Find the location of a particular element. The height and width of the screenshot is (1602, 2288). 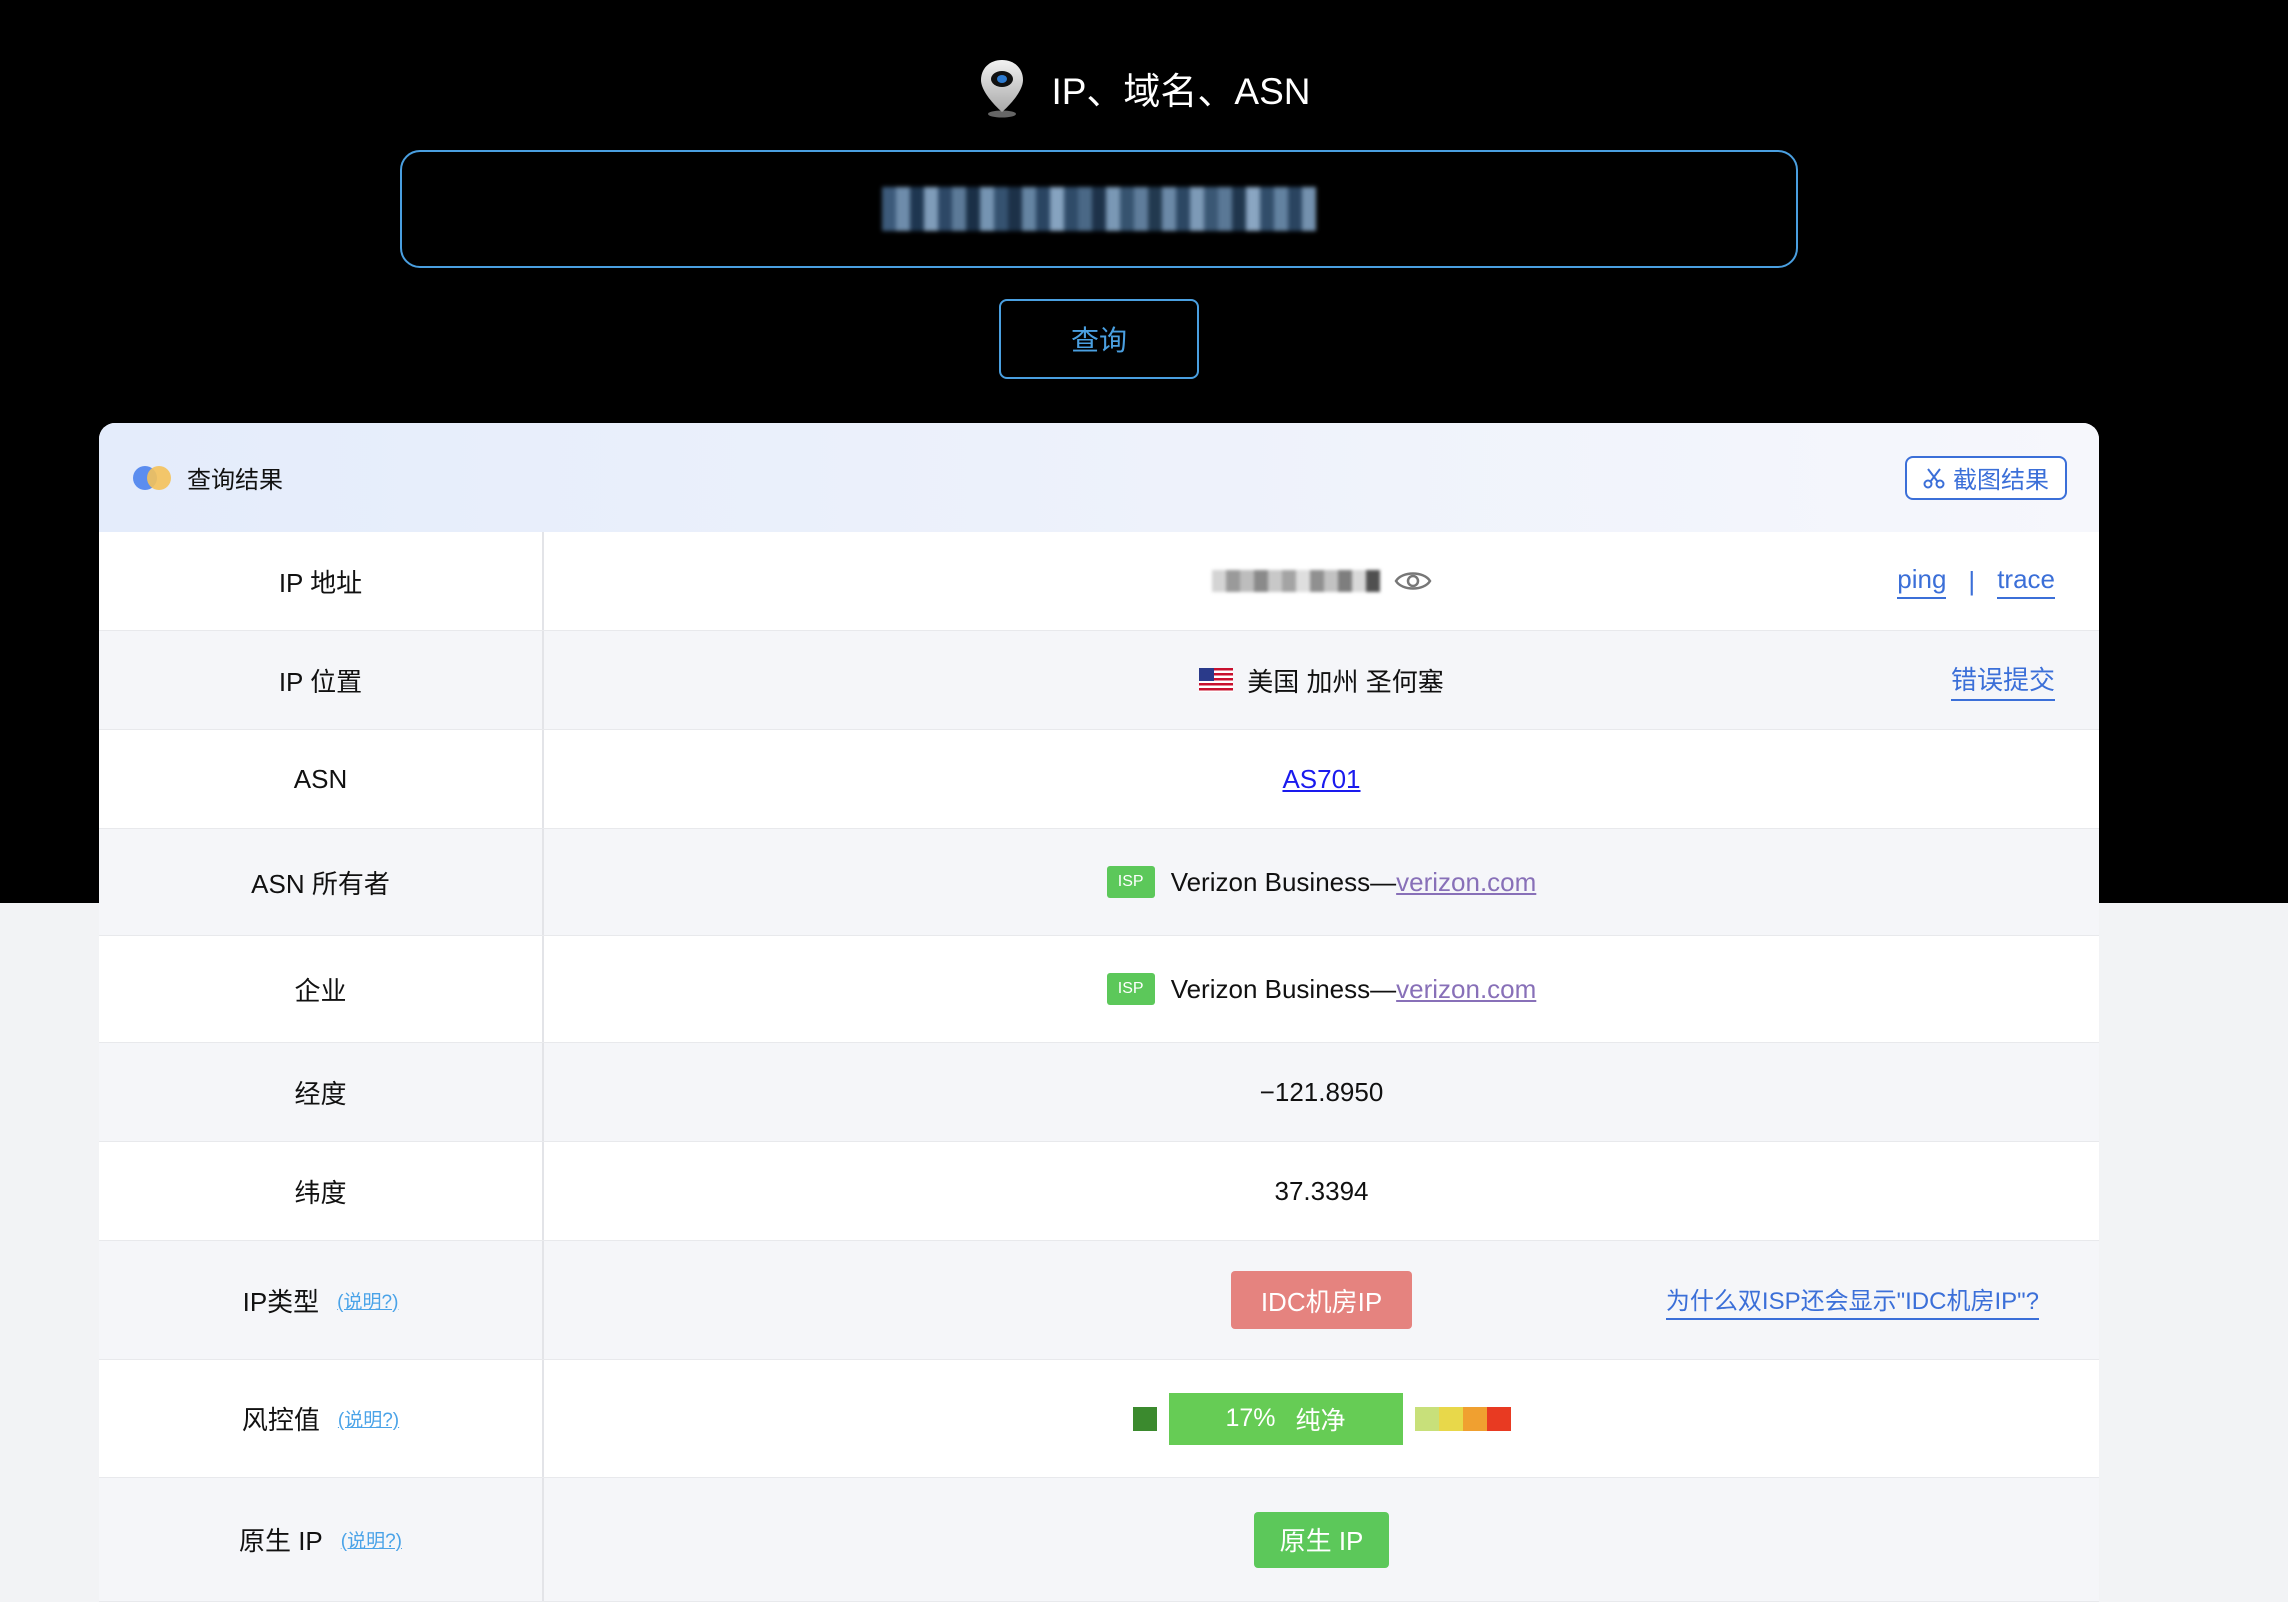

row-ip-type: IP类型 (说明?) IDC机房IP 为什么双ISP还会显示"IDC机房IP"? is located at coordinates (1099, 1300).